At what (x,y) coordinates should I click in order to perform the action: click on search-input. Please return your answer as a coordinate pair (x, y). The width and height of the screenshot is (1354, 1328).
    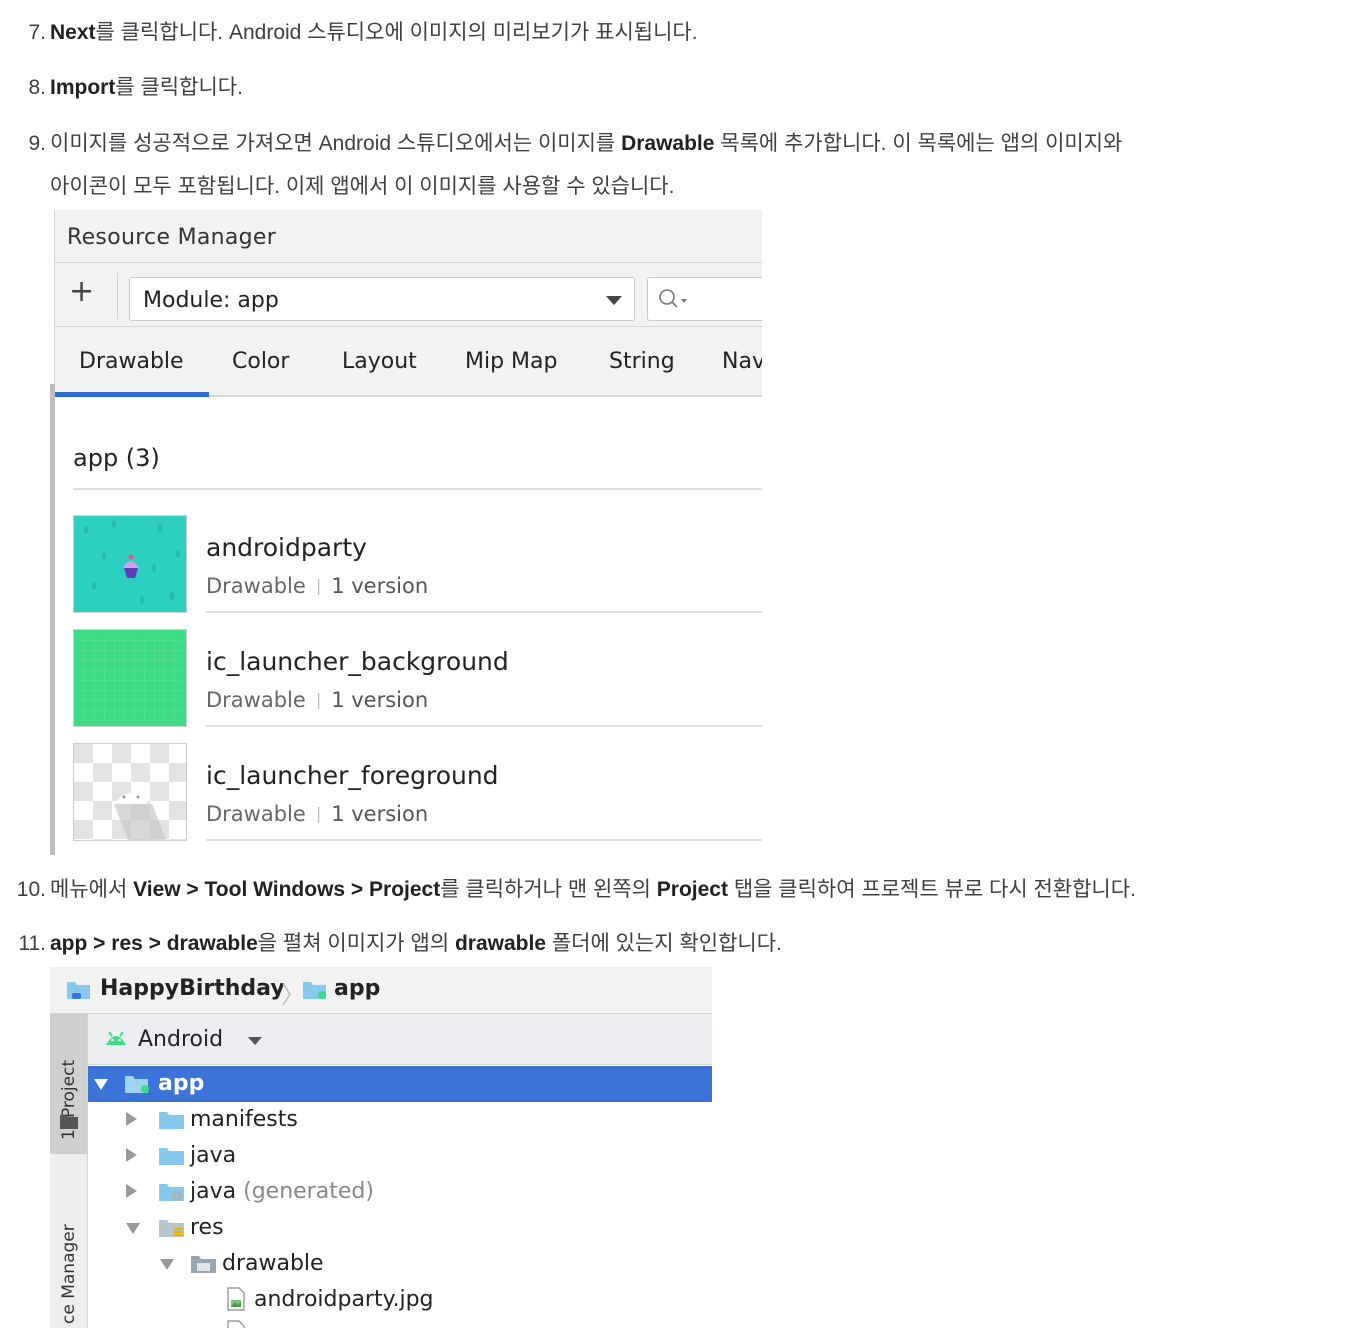
    Looking at the image, I should click on (704, 299).